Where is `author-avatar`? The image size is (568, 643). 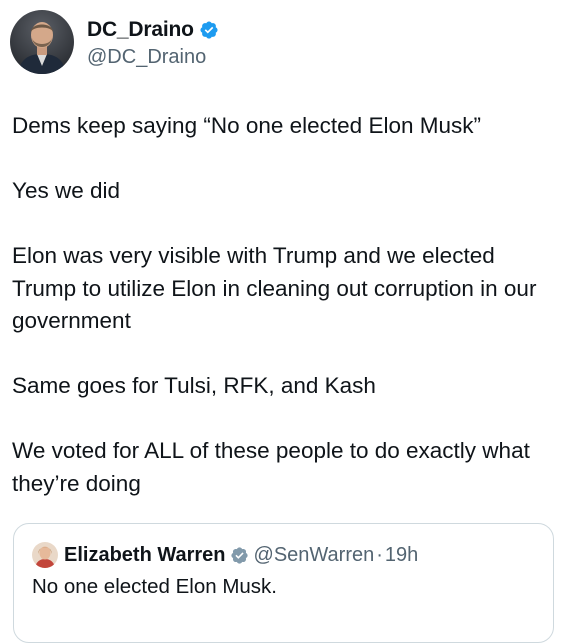 author-avatar is located at coordinates (42, 42).